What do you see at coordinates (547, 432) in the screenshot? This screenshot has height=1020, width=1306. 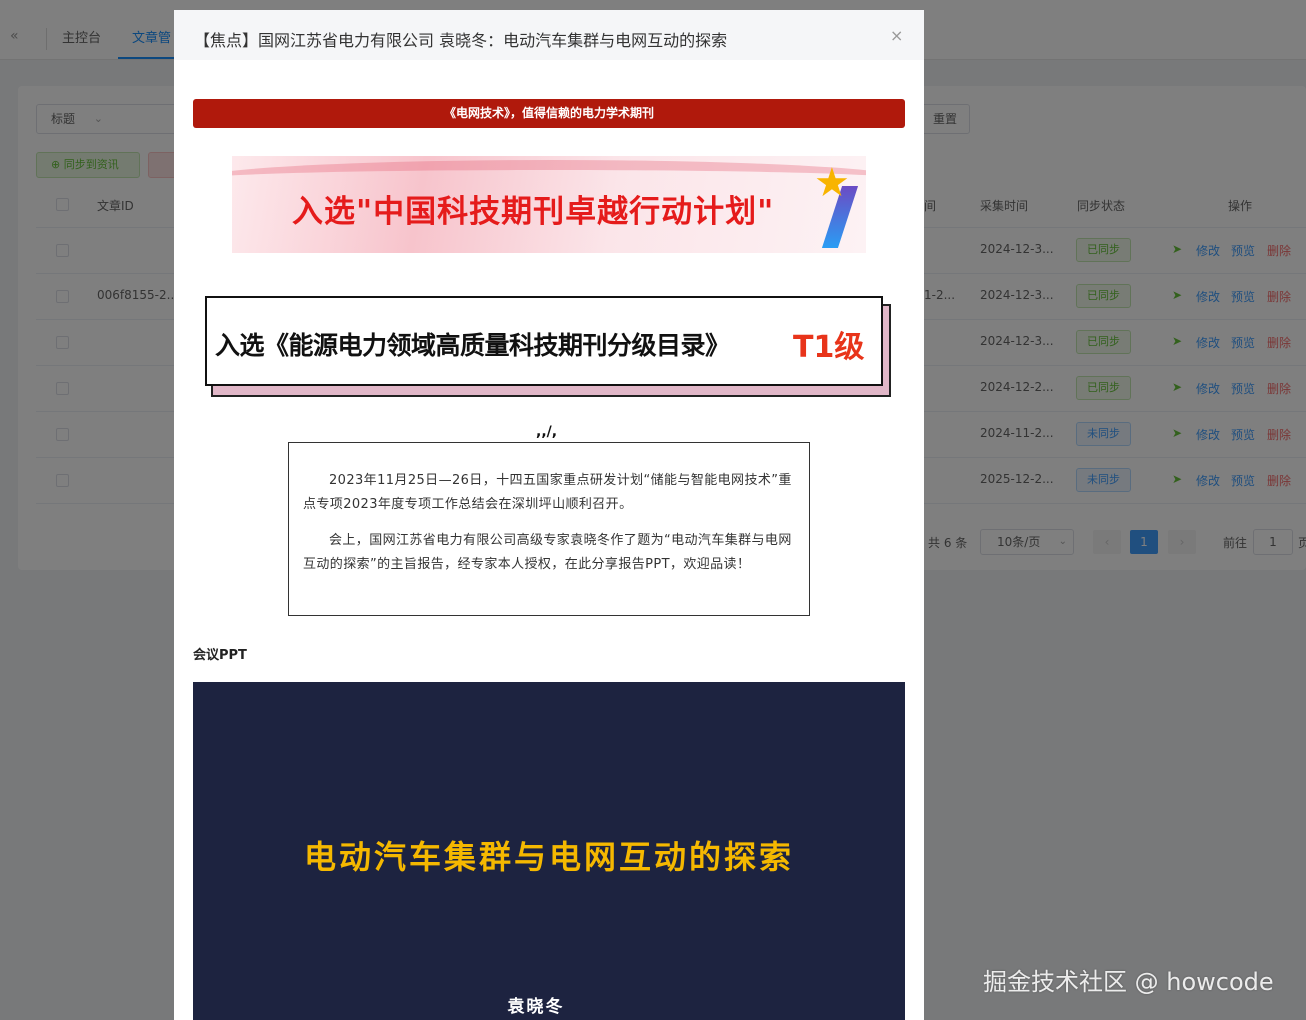 I see `quote-mark-decoration: ,,/,` at bounding box center [547, 432].